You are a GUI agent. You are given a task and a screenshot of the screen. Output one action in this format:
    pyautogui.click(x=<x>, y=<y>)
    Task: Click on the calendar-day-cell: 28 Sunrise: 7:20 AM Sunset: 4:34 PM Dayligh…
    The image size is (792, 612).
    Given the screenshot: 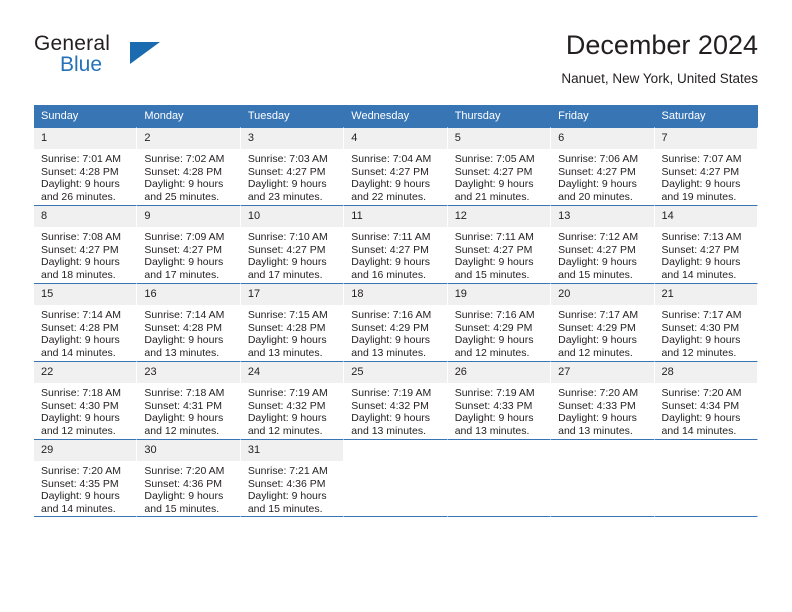 What is the action you would take?
    pyautogui.click(x=706, y=400)
    